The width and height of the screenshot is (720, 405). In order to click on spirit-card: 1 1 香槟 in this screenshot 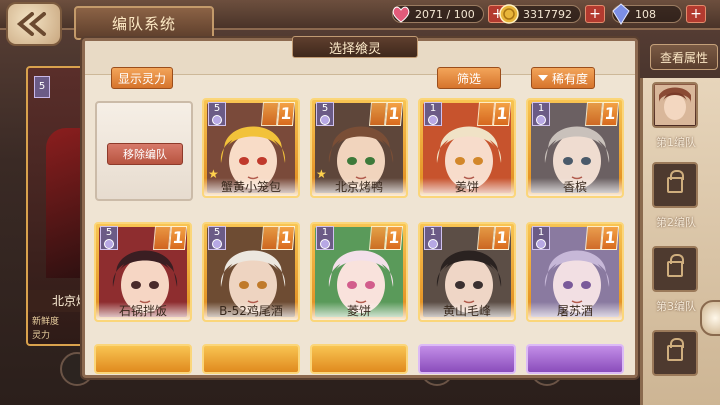, I will do `click(575, 148)`.